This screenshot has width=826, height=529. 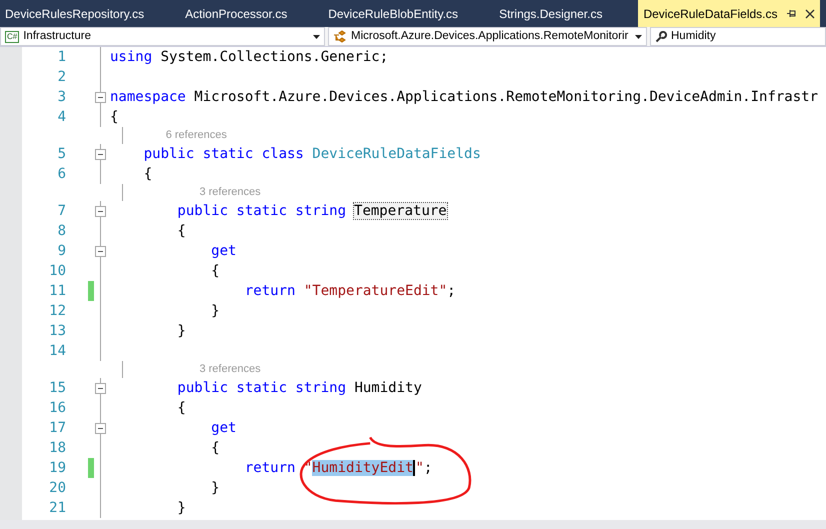 What do you see at coordinates (57, 351) in the screenshot?
I see `line-number: 14` at bounding box center [57, 351].